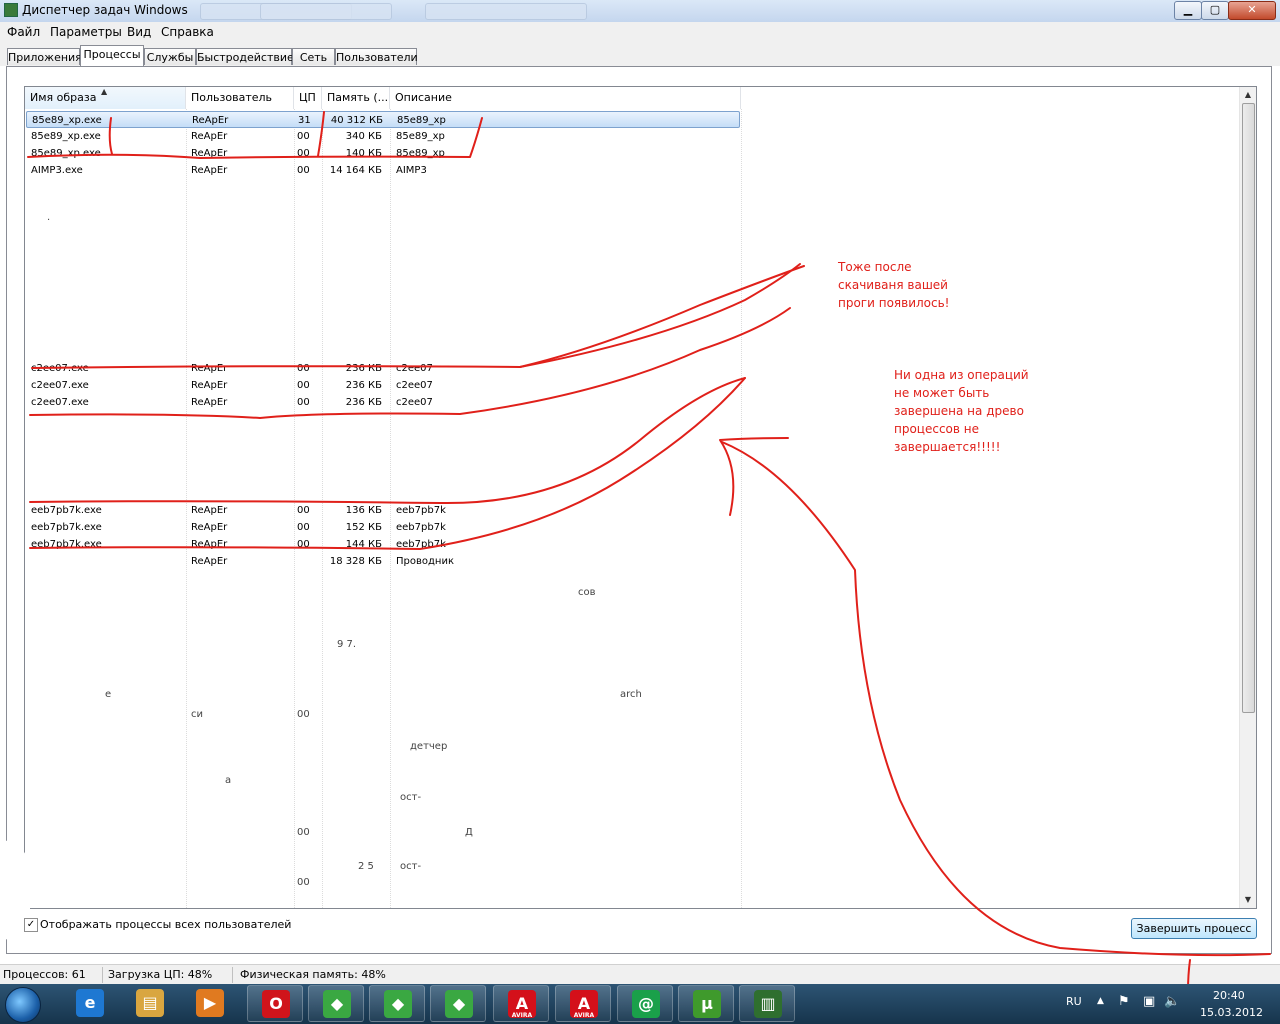 This screenshot has height=1024, width=1280. I want to click on taskbar-button: ▶, so click(210, 1003).